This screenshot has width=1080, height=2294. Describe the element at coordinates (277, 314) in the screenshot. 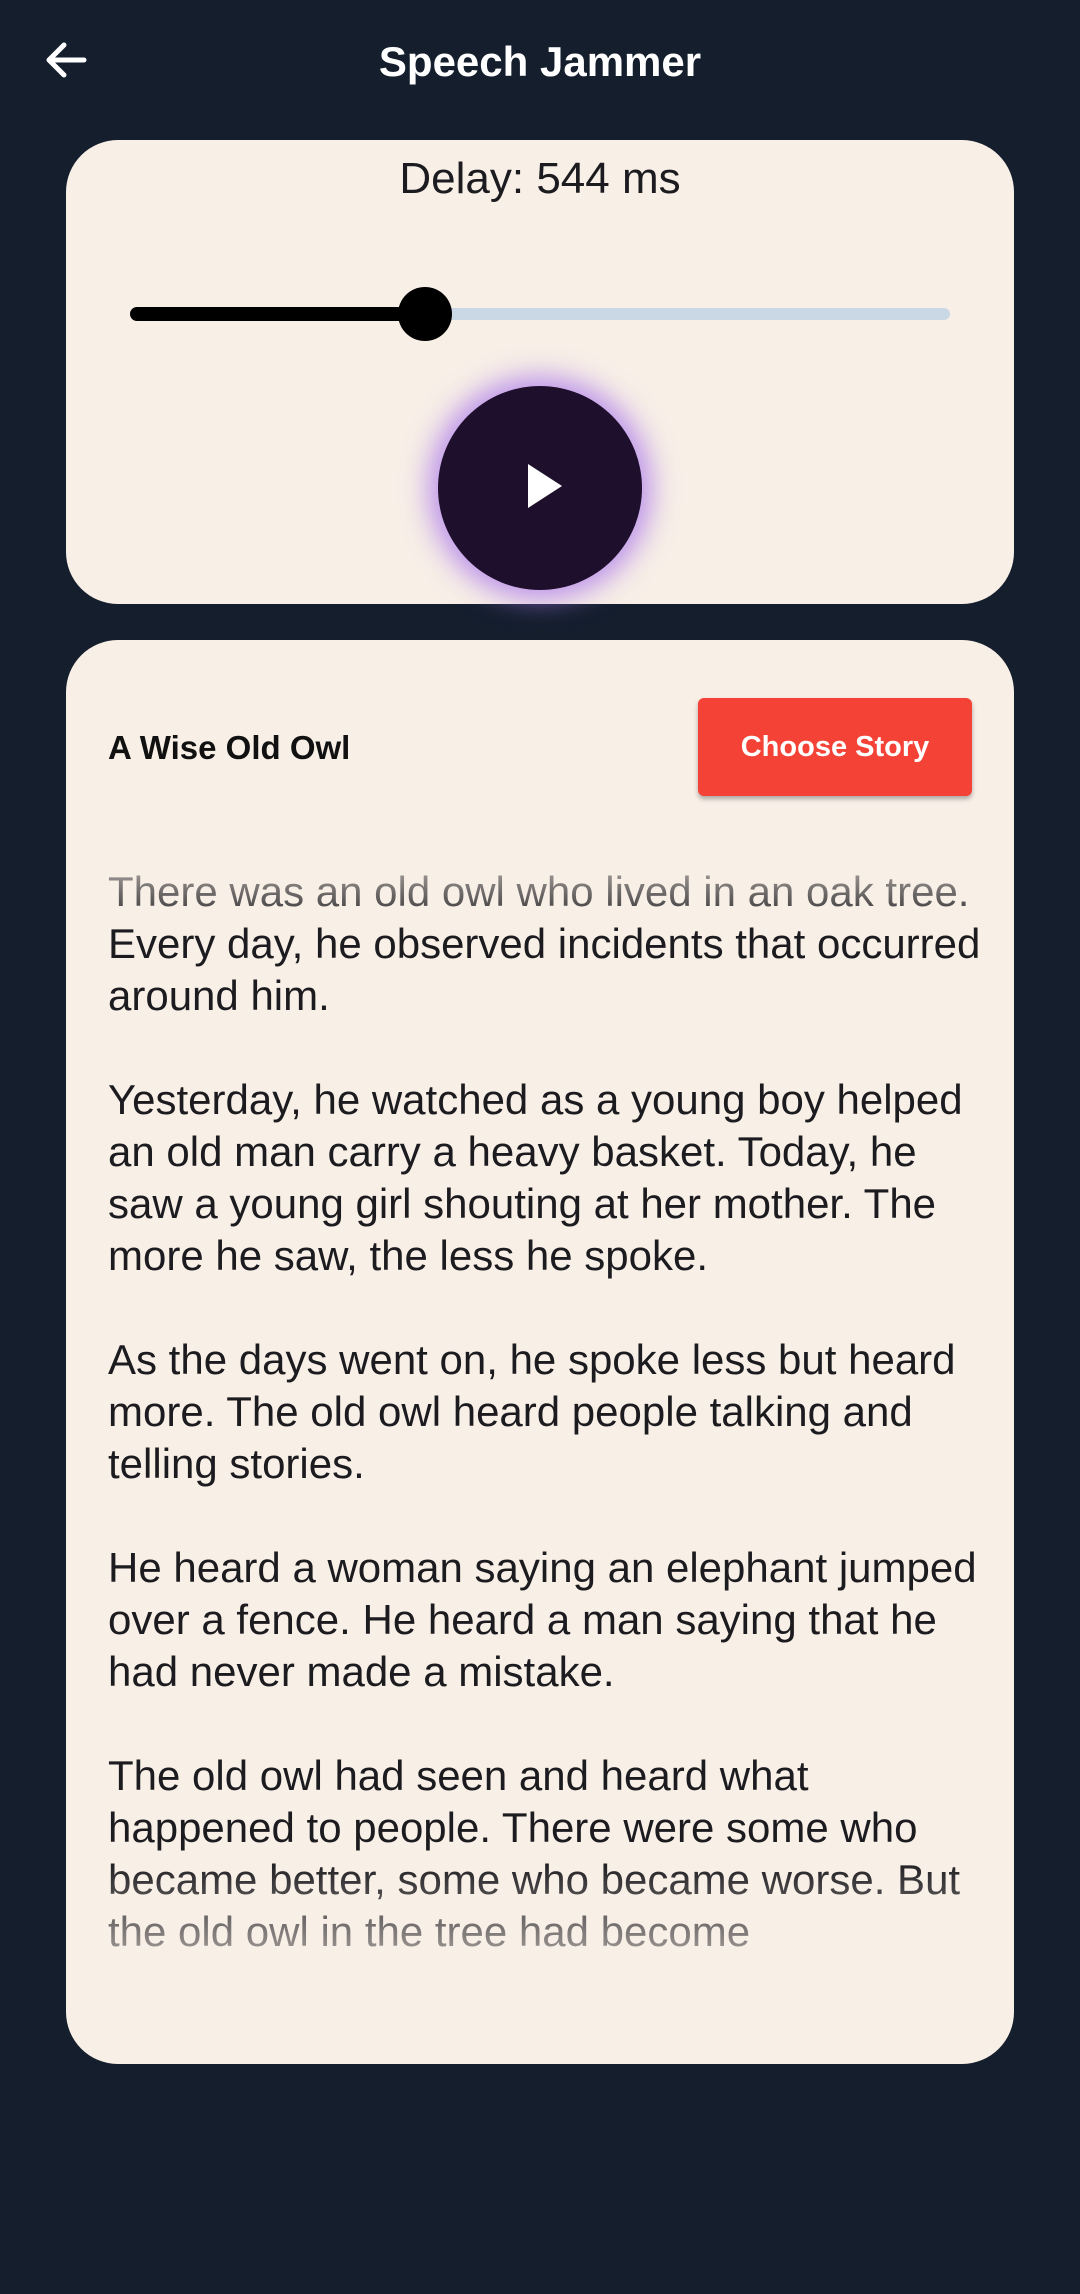

I see `slider-active-track` at that location.